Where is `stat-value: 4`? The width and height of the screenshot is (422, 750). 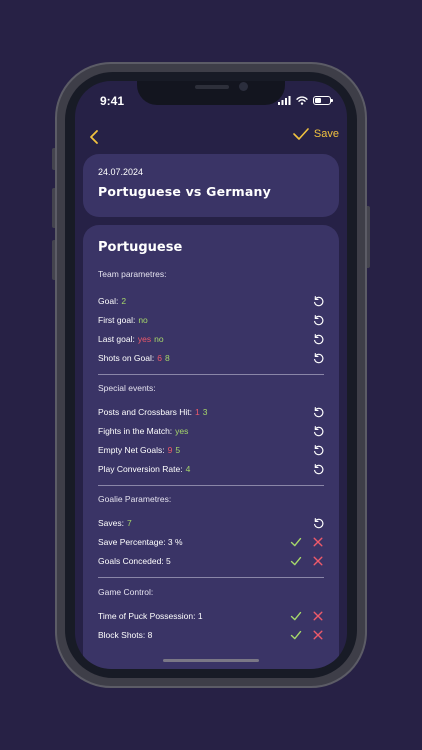 stat-value: 4 is located at coordinates (188, 469).